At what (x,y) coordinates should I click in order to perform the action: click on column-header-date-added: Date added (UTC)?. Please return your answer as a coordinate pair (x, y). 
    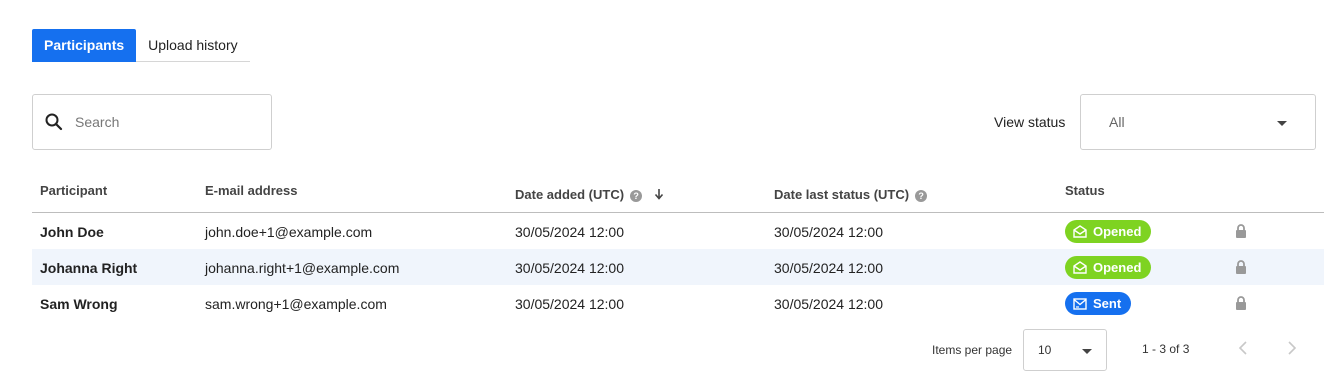
    Looking at the image, I should click on (589, 195).